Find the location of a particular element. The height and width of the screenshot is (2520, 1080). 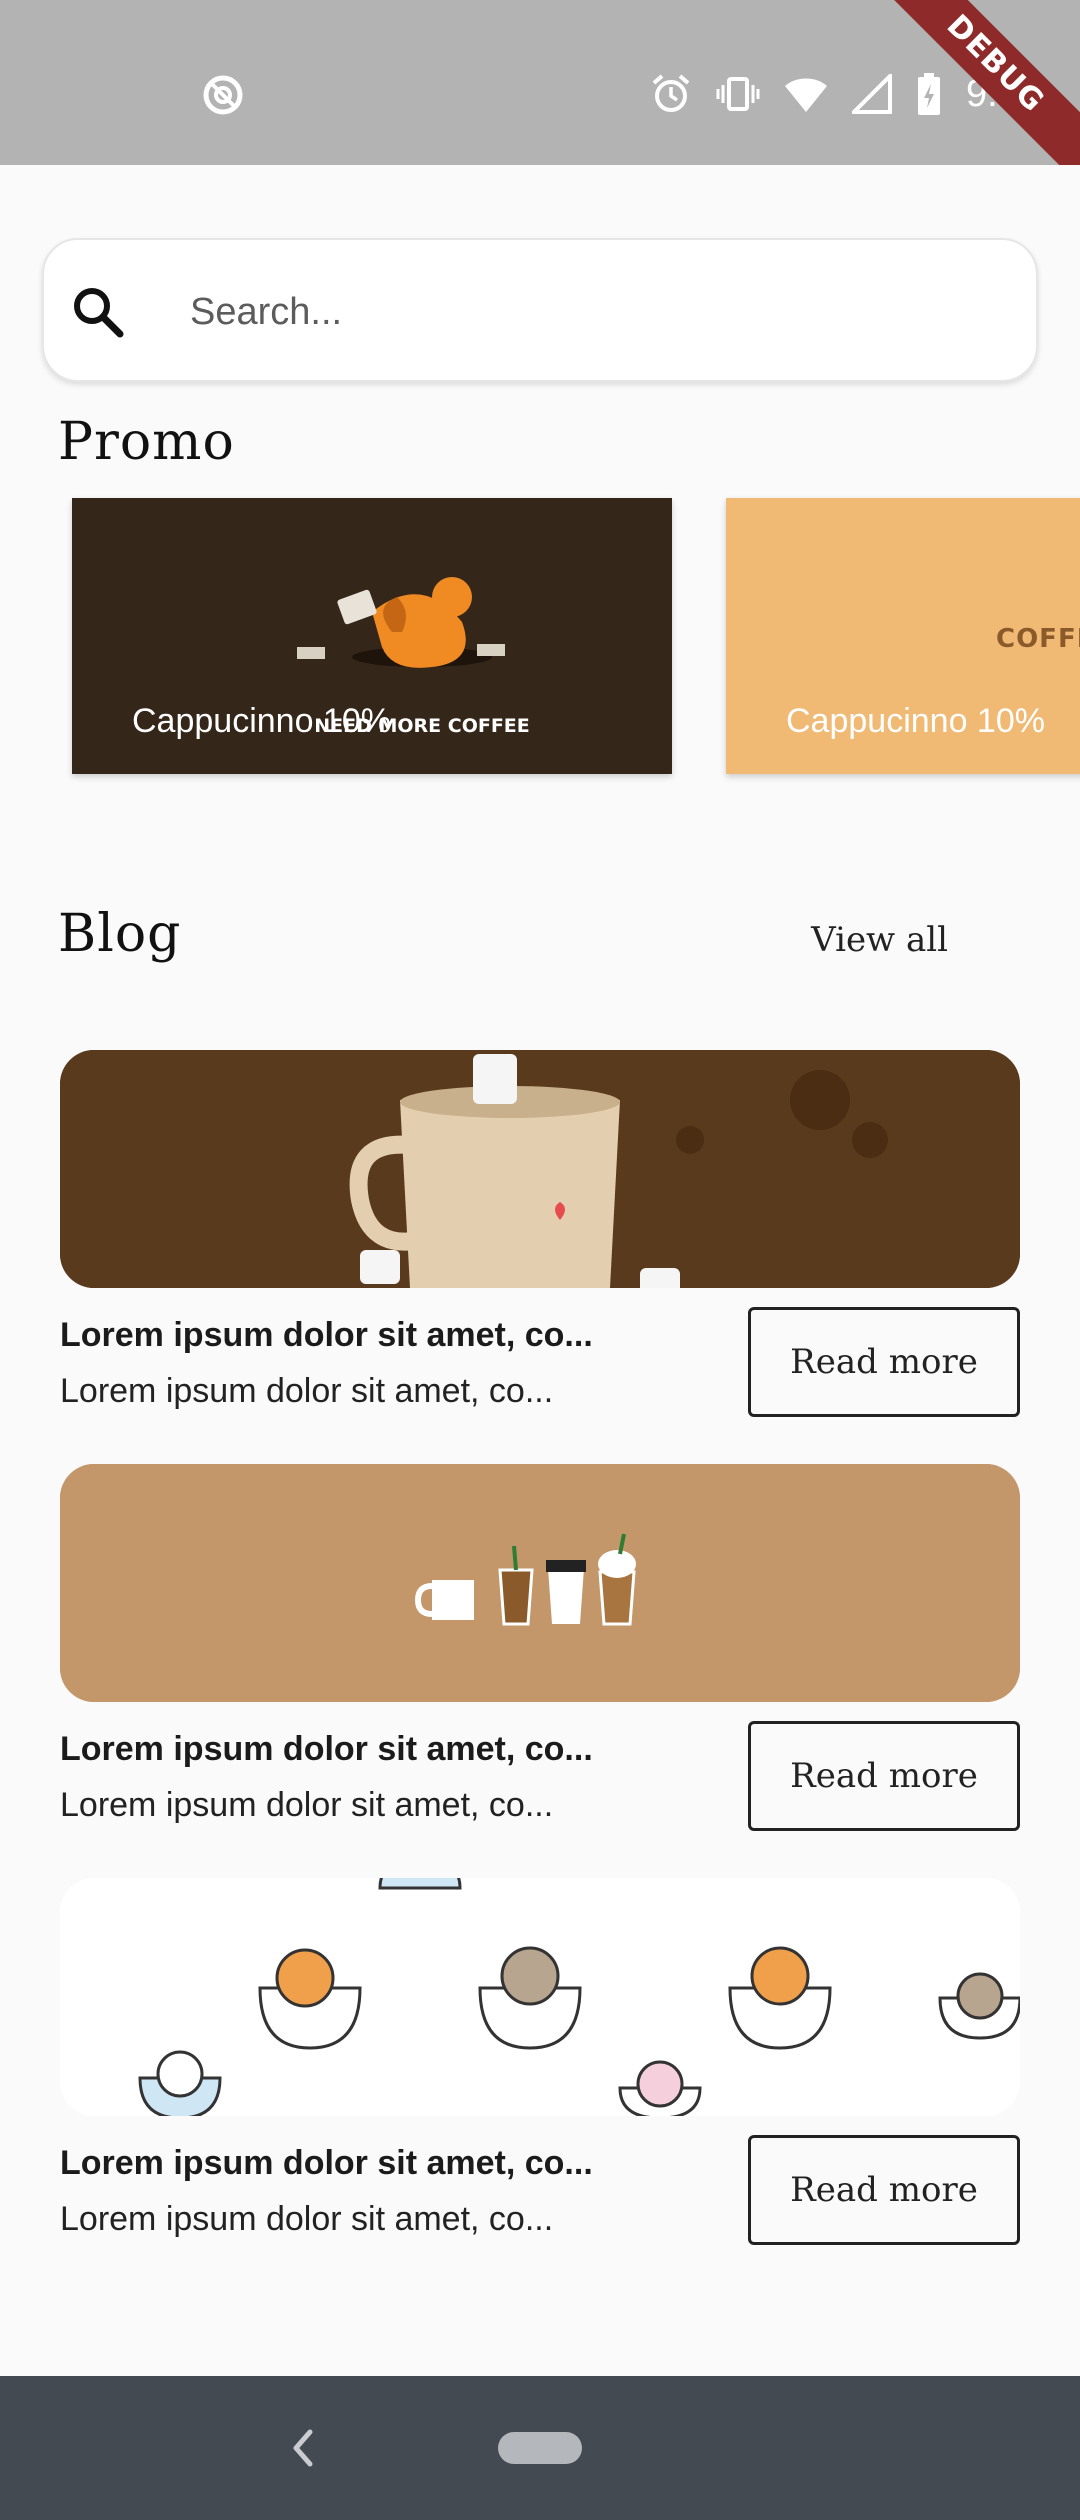

blog-image-coffee-cups is located at coordinates (540, 1583).